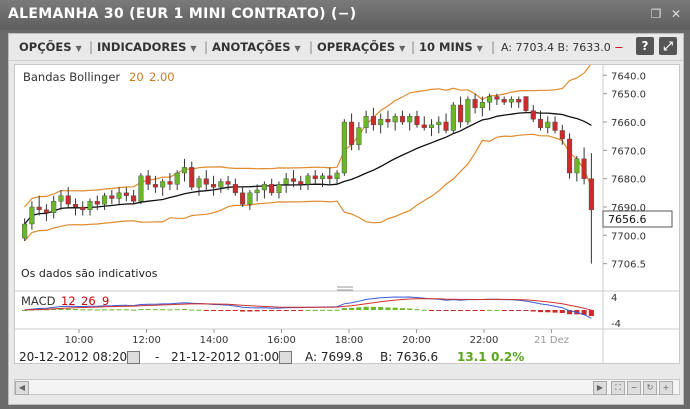  Describe the element at coordinates (628, 151) in the screenshot. I see `price-tick-label: 7670.0` at that location.